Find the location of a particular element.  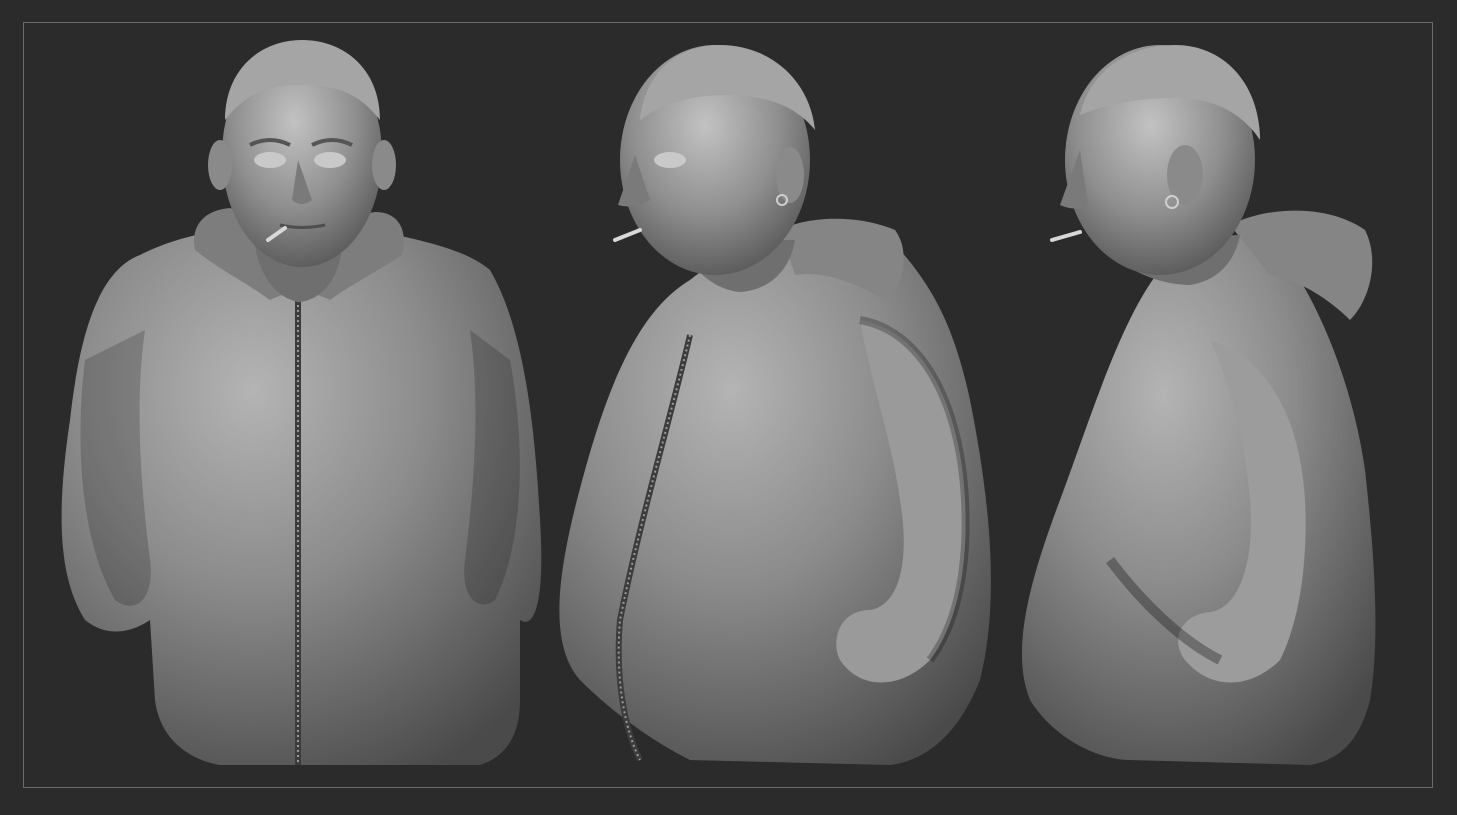

three-quarter-cigarette is located at coordinates (627, 235).